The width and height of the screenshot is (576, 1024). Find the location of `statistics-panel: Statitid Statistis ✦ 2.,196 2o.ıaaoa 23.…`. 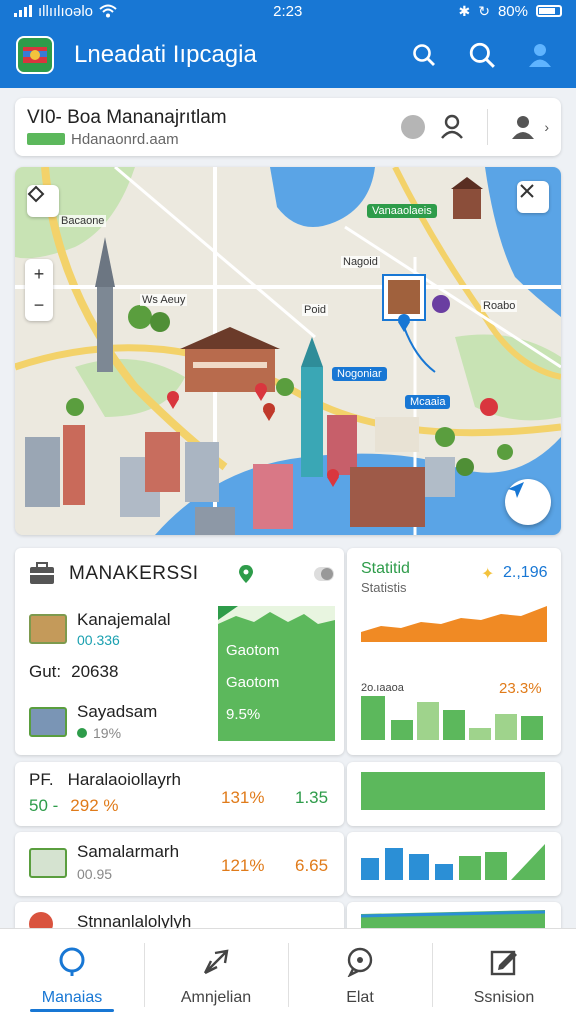

statistics-panel: Statitid Statistis ✦ 2.,196 2o.ıaaoa 23.… is located at coordinates (454, 651).